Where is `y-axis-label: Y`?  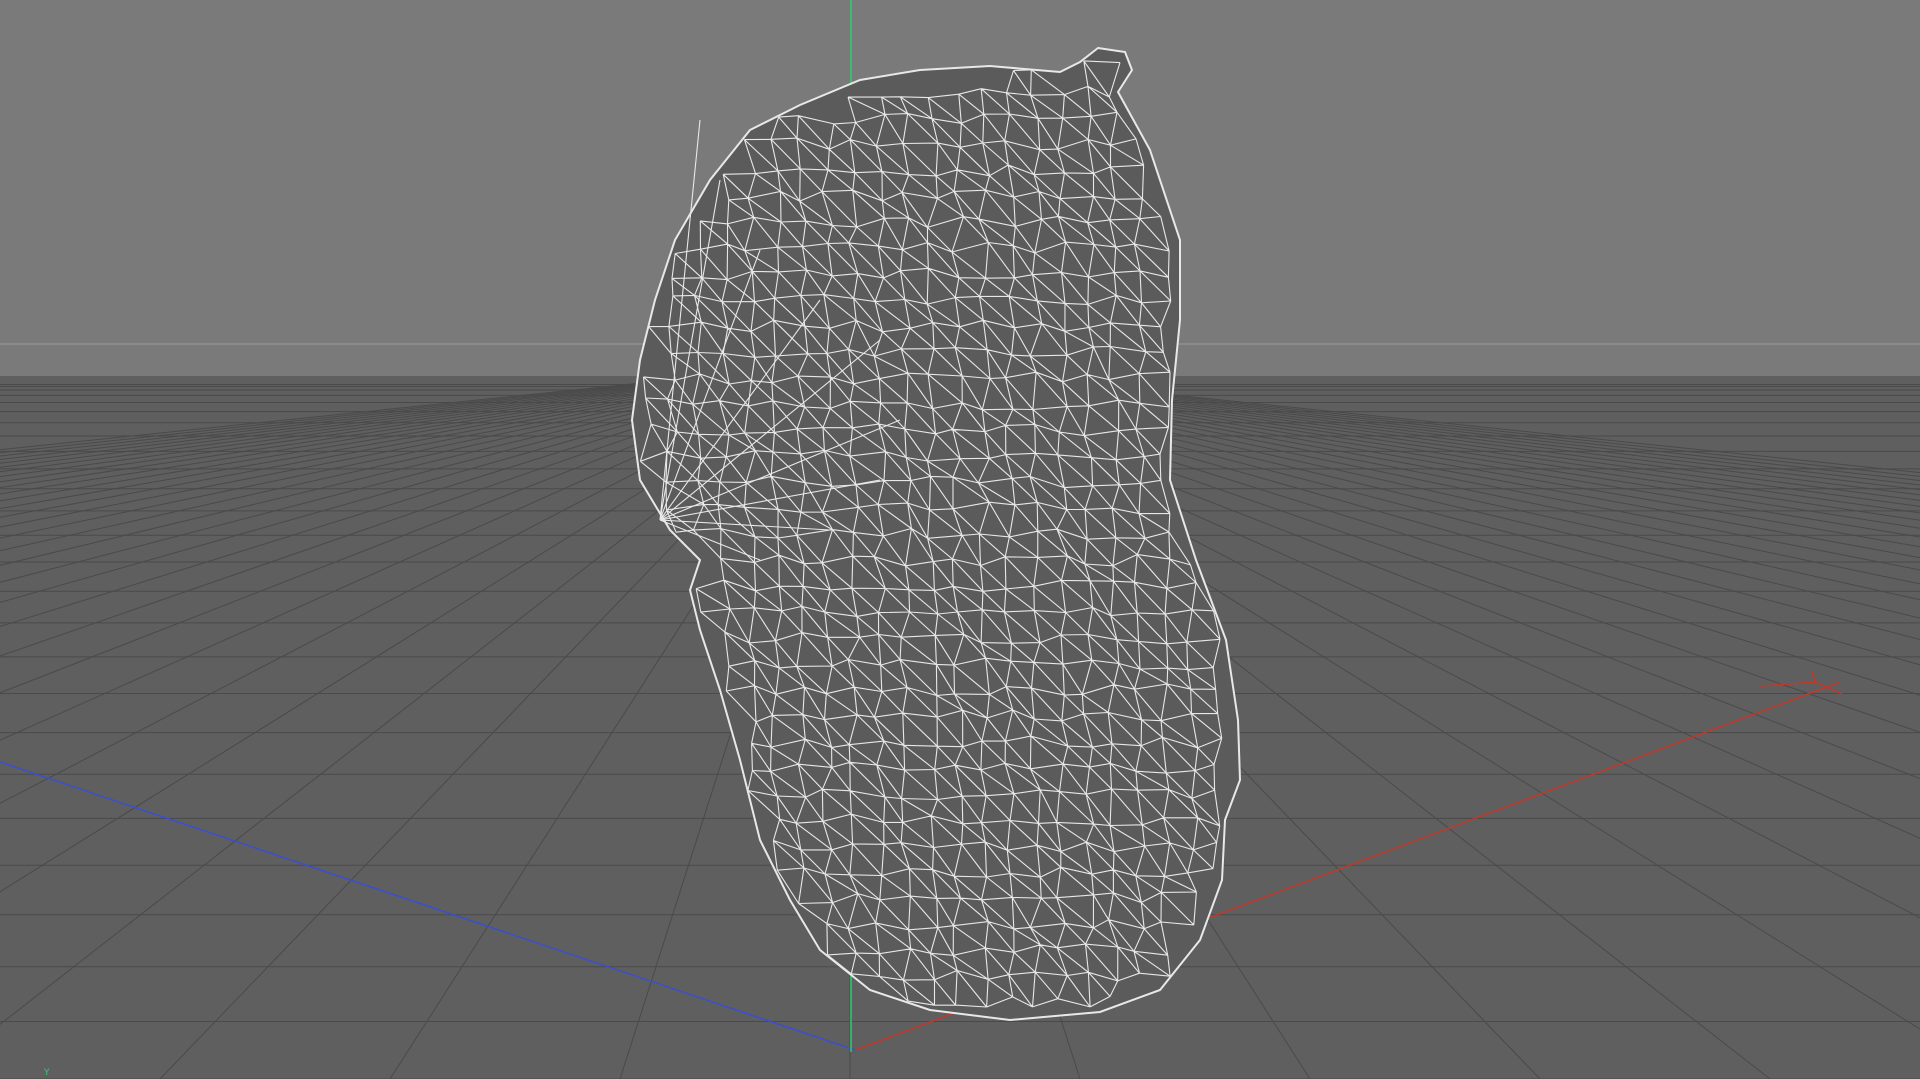
y-axis-label: Y is located at coordinates (47, 1073).